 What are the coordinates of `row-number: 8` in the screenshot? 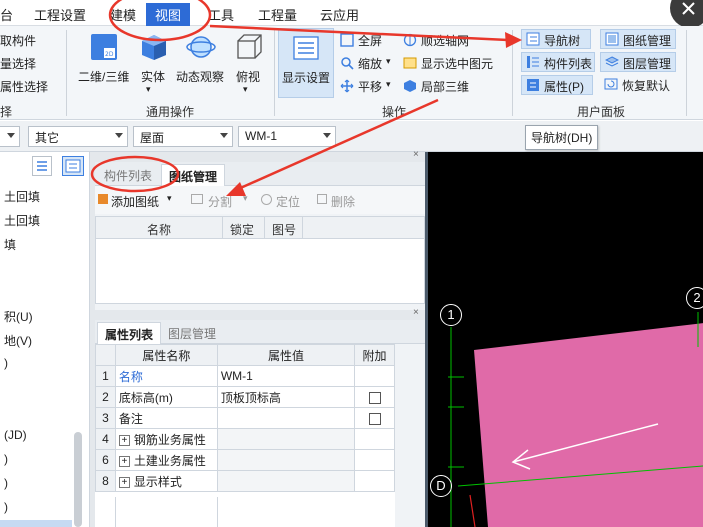 It's located at (105, 481).